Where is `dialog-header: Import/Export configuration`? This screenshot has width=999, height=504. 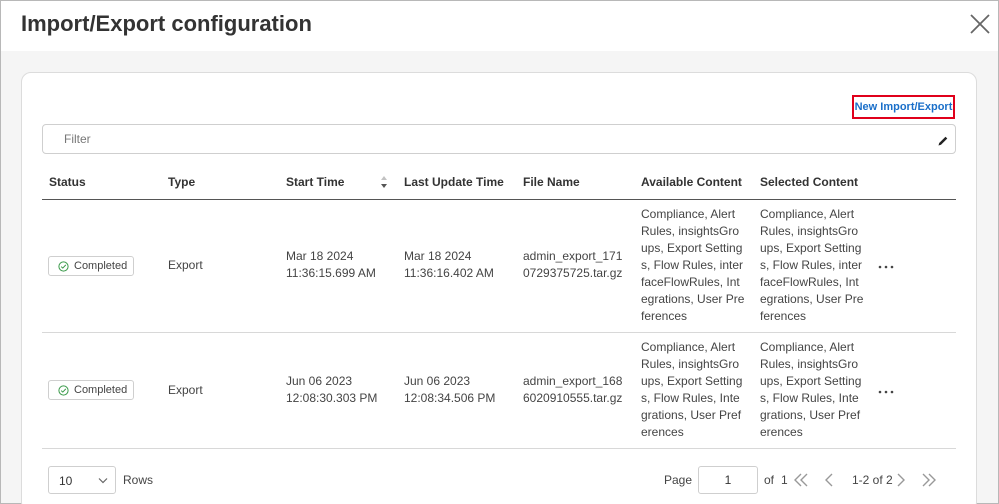
dialog-header: Import/Export configuration is located at coordinates (499, 26).